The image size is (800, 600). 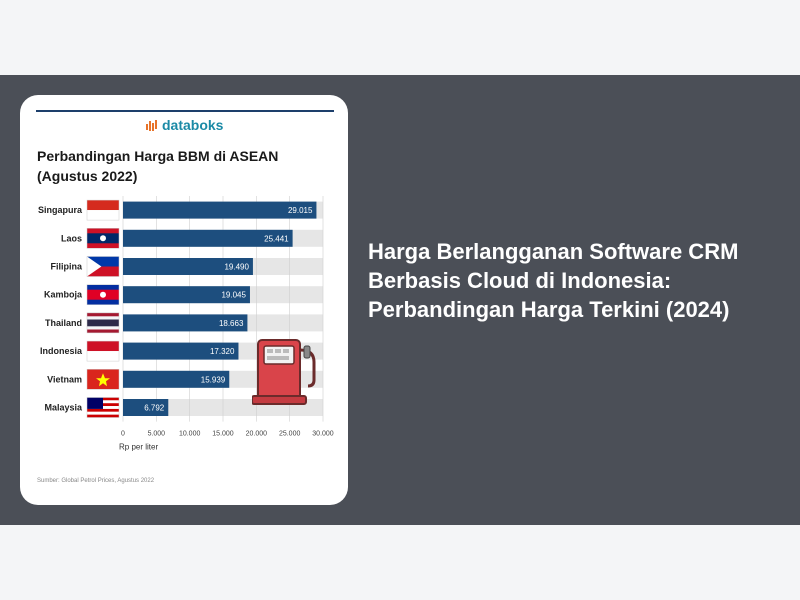 I want to click on category-label: Filipina, so click(x=67, y=267).